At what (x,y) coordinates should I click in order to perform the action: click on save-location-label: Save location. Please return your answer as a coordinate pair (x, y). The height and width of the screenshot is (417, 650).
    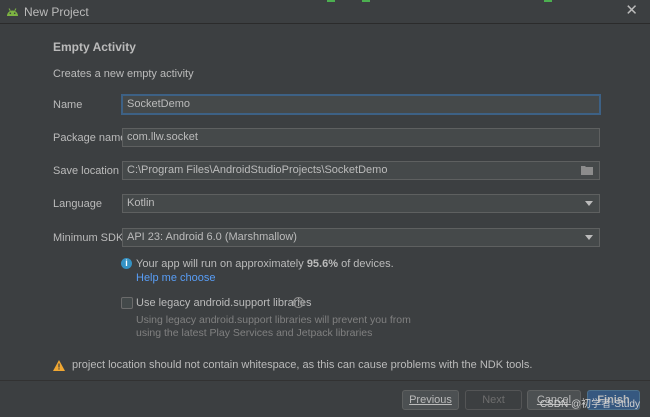
    Looking at the image, I should click on (86, 171).